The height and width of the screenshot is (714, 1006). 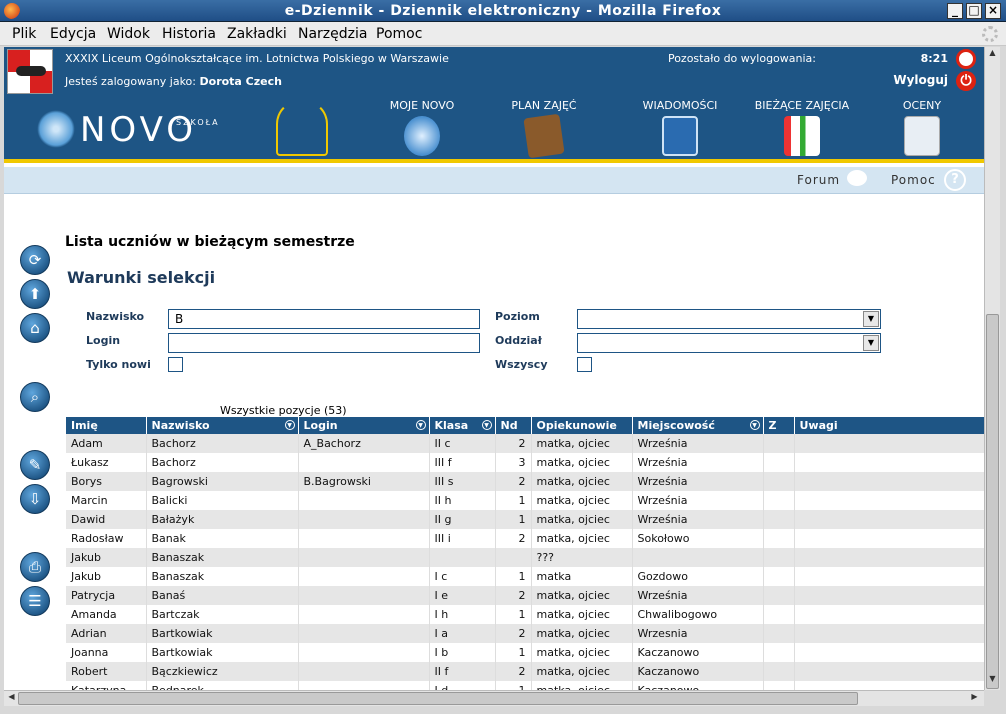 What do you see at coordinates (779, 425) in the screenshot?
I see `col-z: Z` at bounding box center [779, 425].